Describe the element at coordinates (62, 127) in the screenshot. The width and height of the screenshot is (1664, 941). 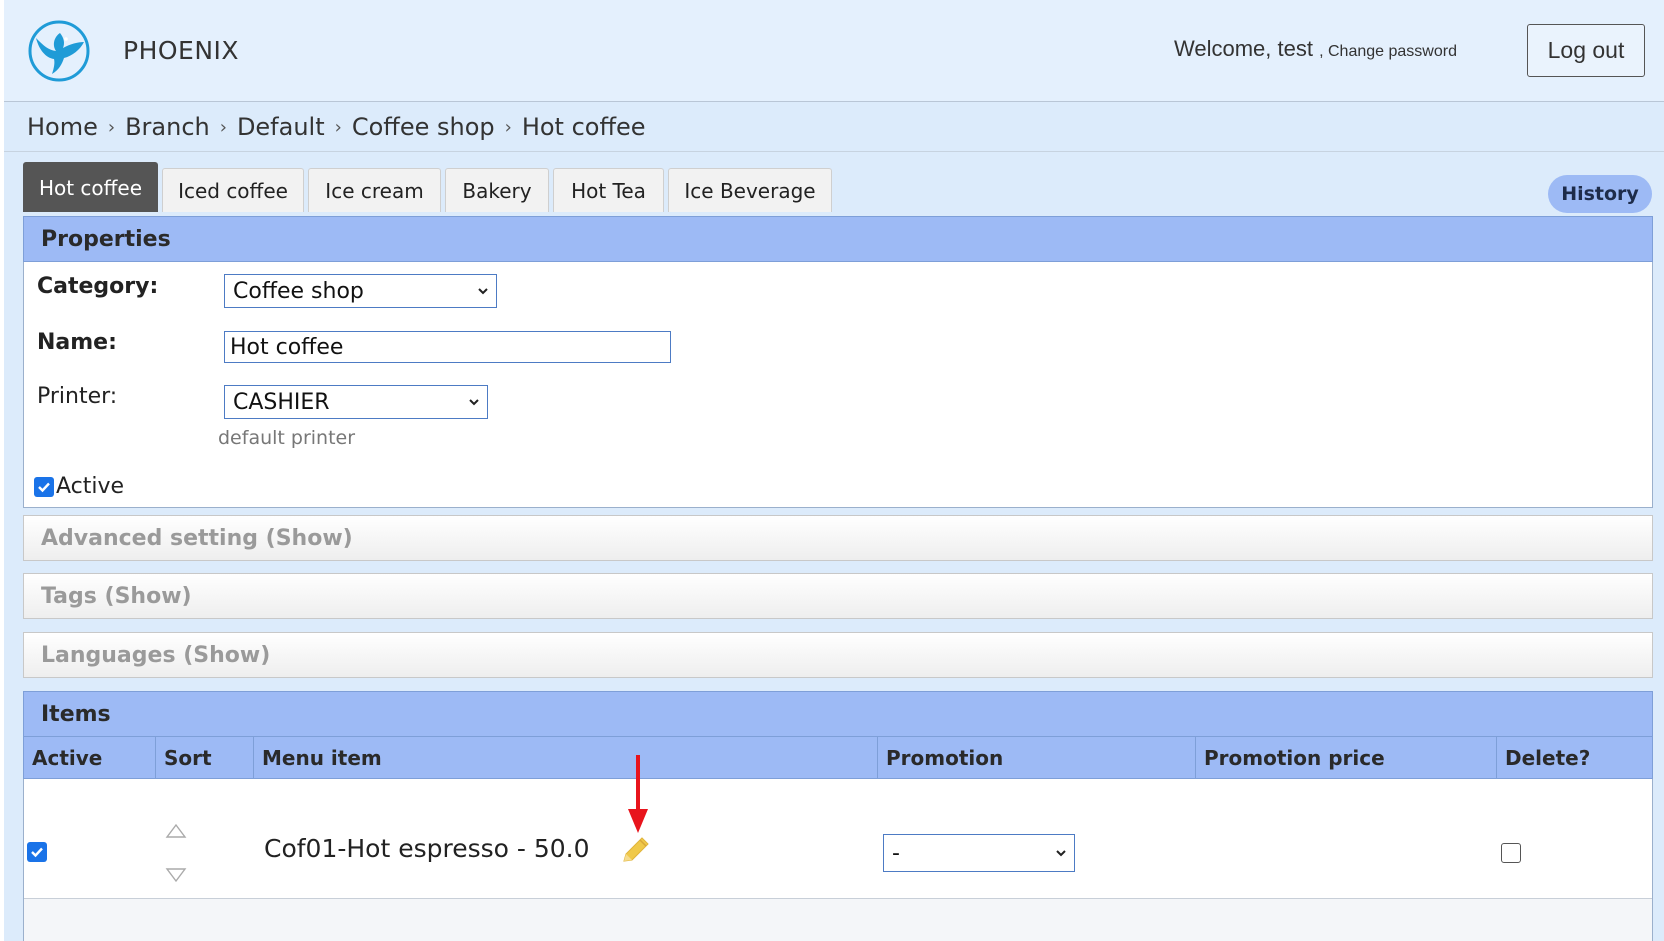
I see `breadcrumb-home: Home` at that location.